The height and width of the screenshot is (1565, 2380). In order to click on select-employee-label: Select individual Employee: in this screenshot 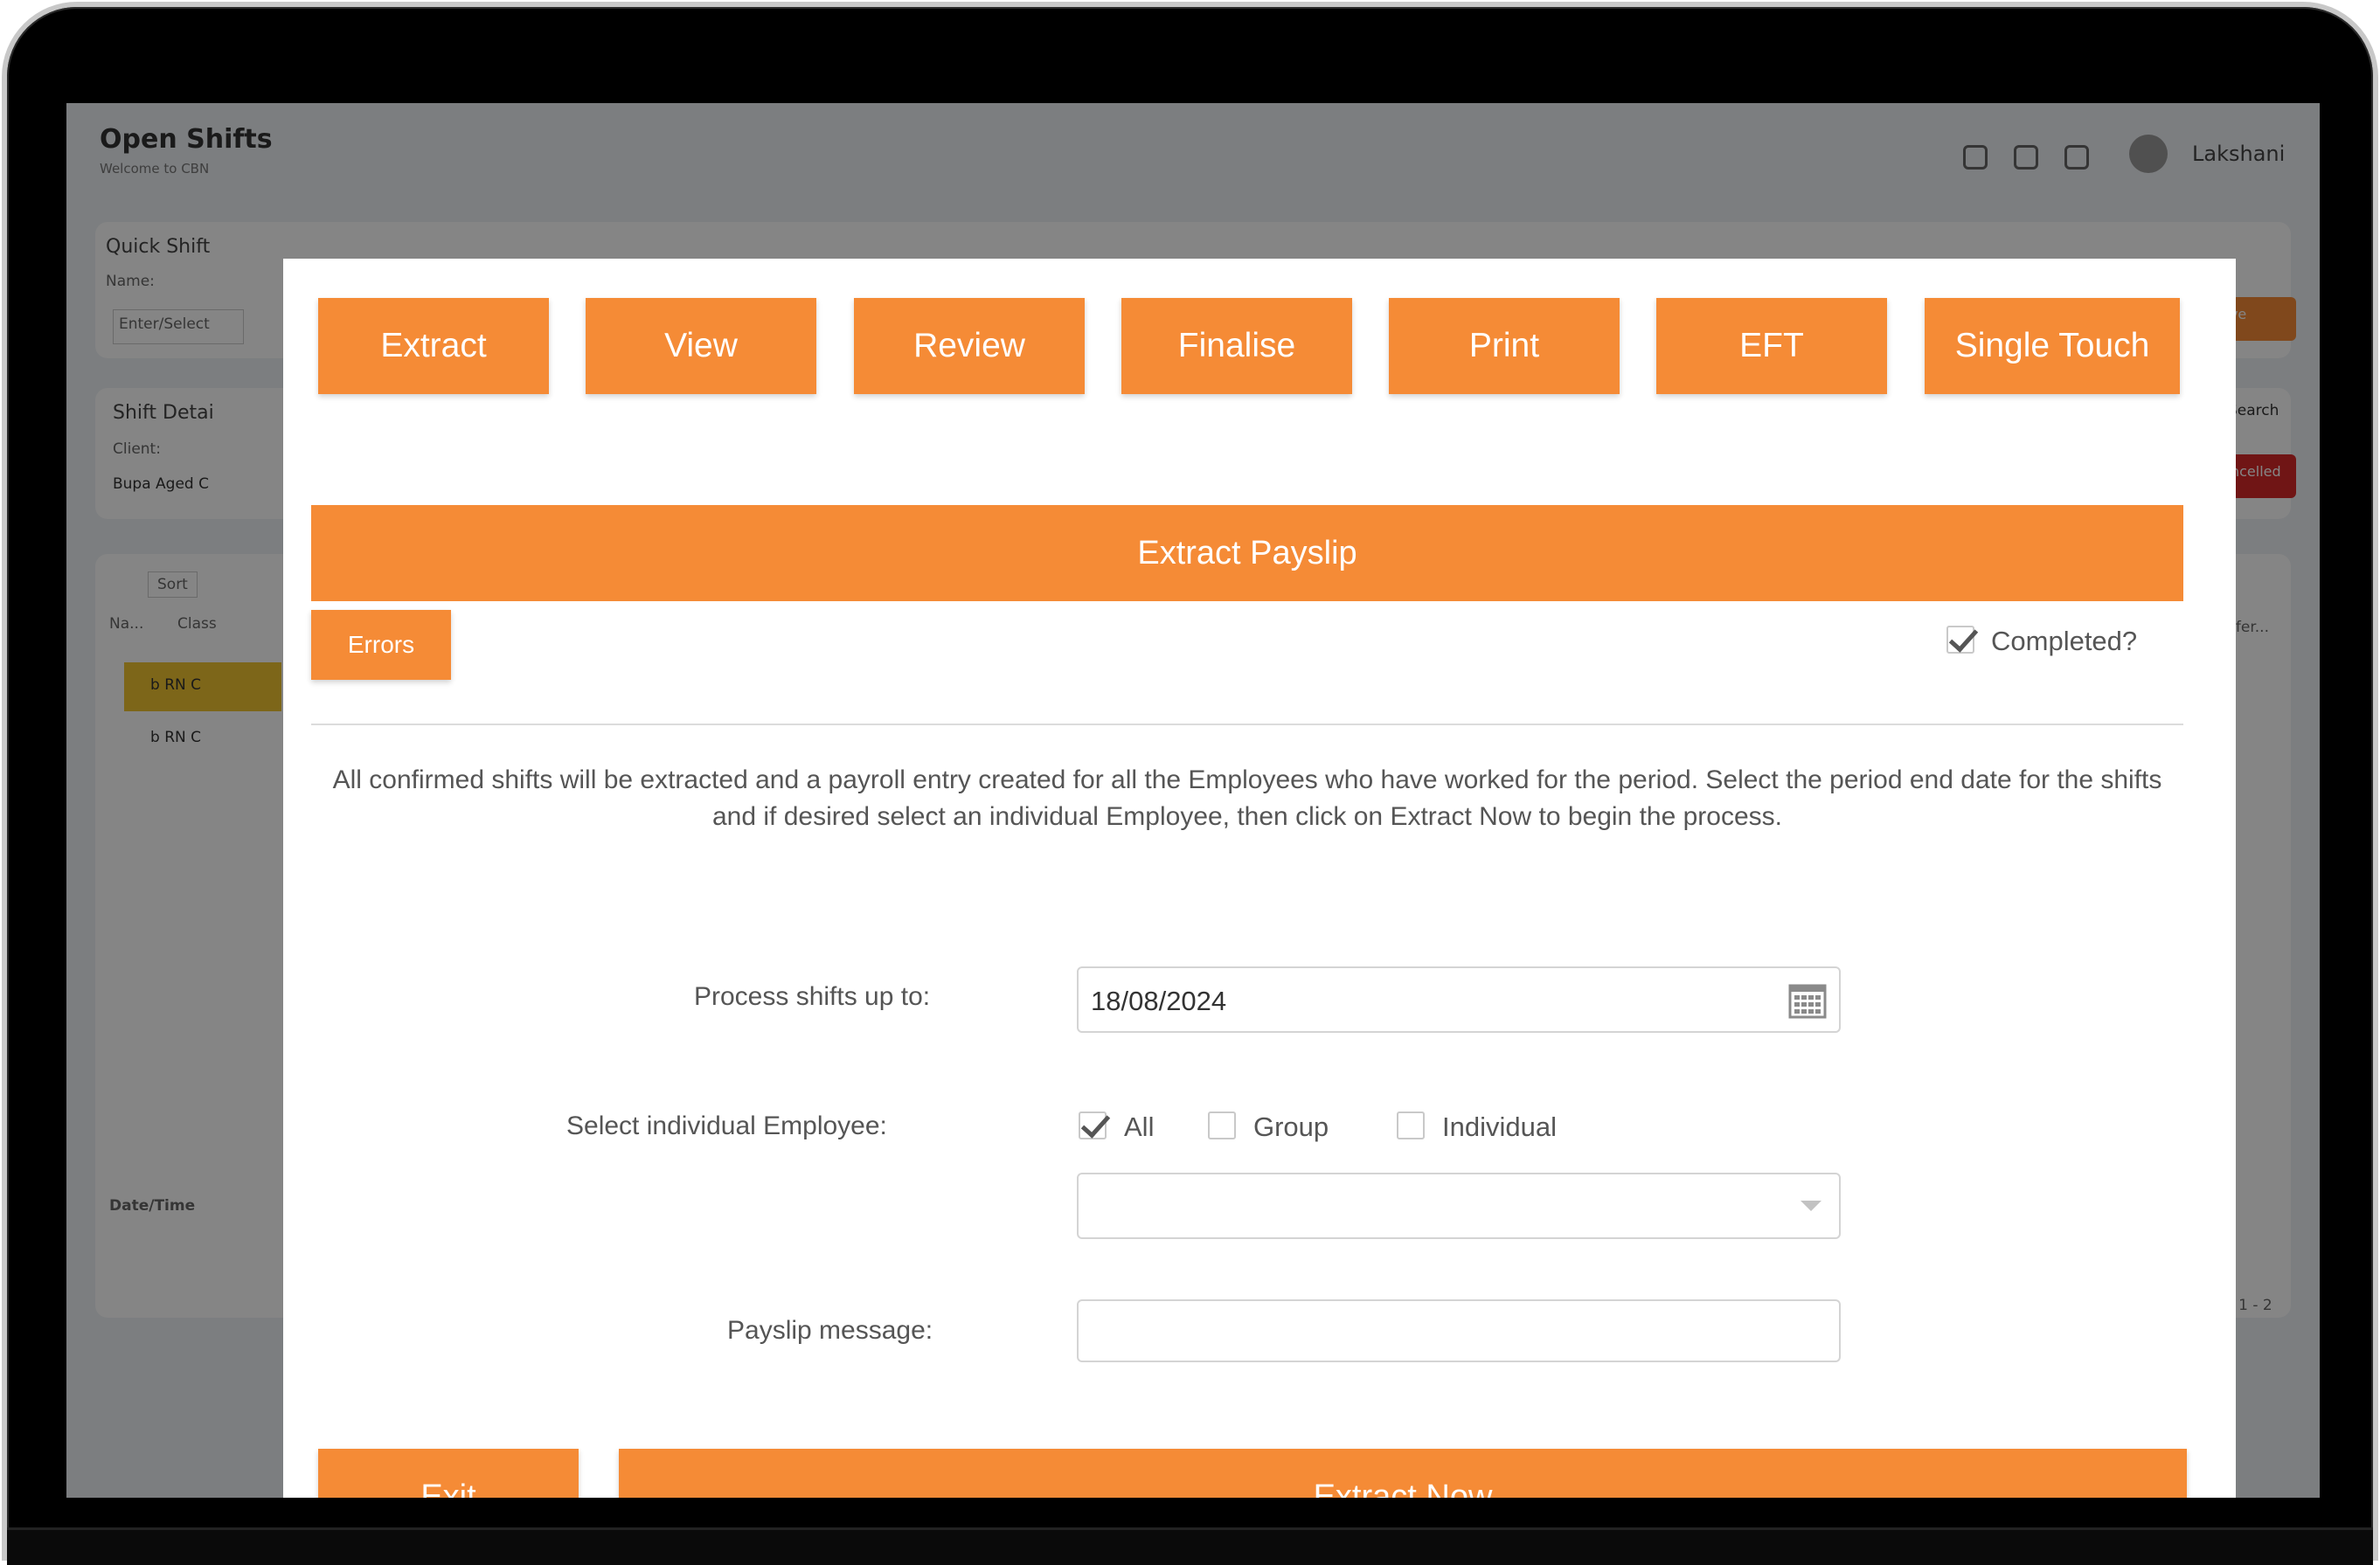, I will do `click(726, 1125)`.